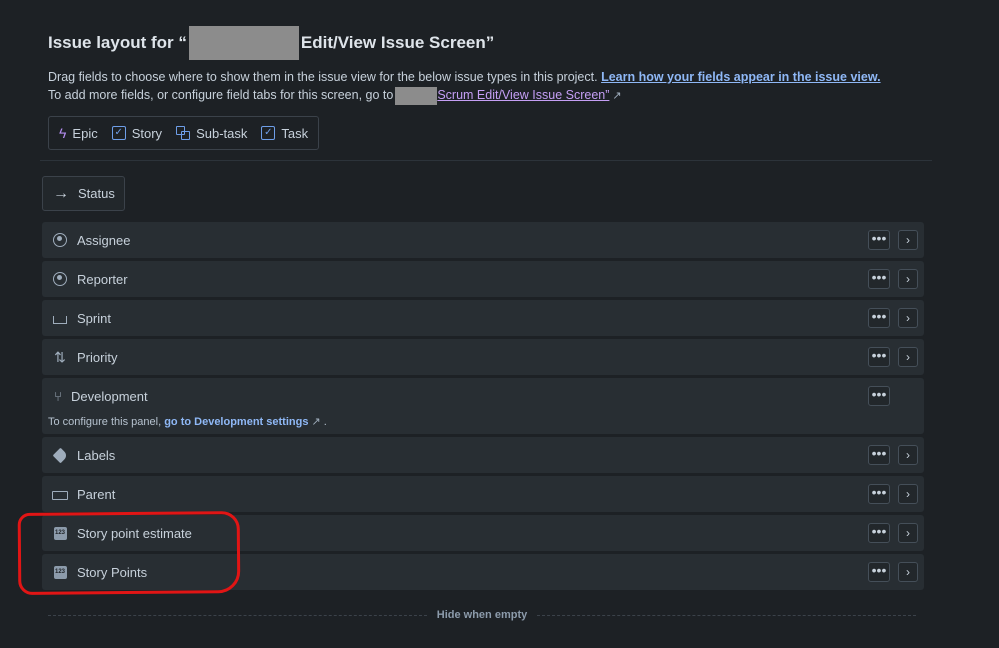 The width and height of the screenshot is (999, 648). I want to click on field-row-story-points: 123 Story Points ••• ›, so click(483, 572).